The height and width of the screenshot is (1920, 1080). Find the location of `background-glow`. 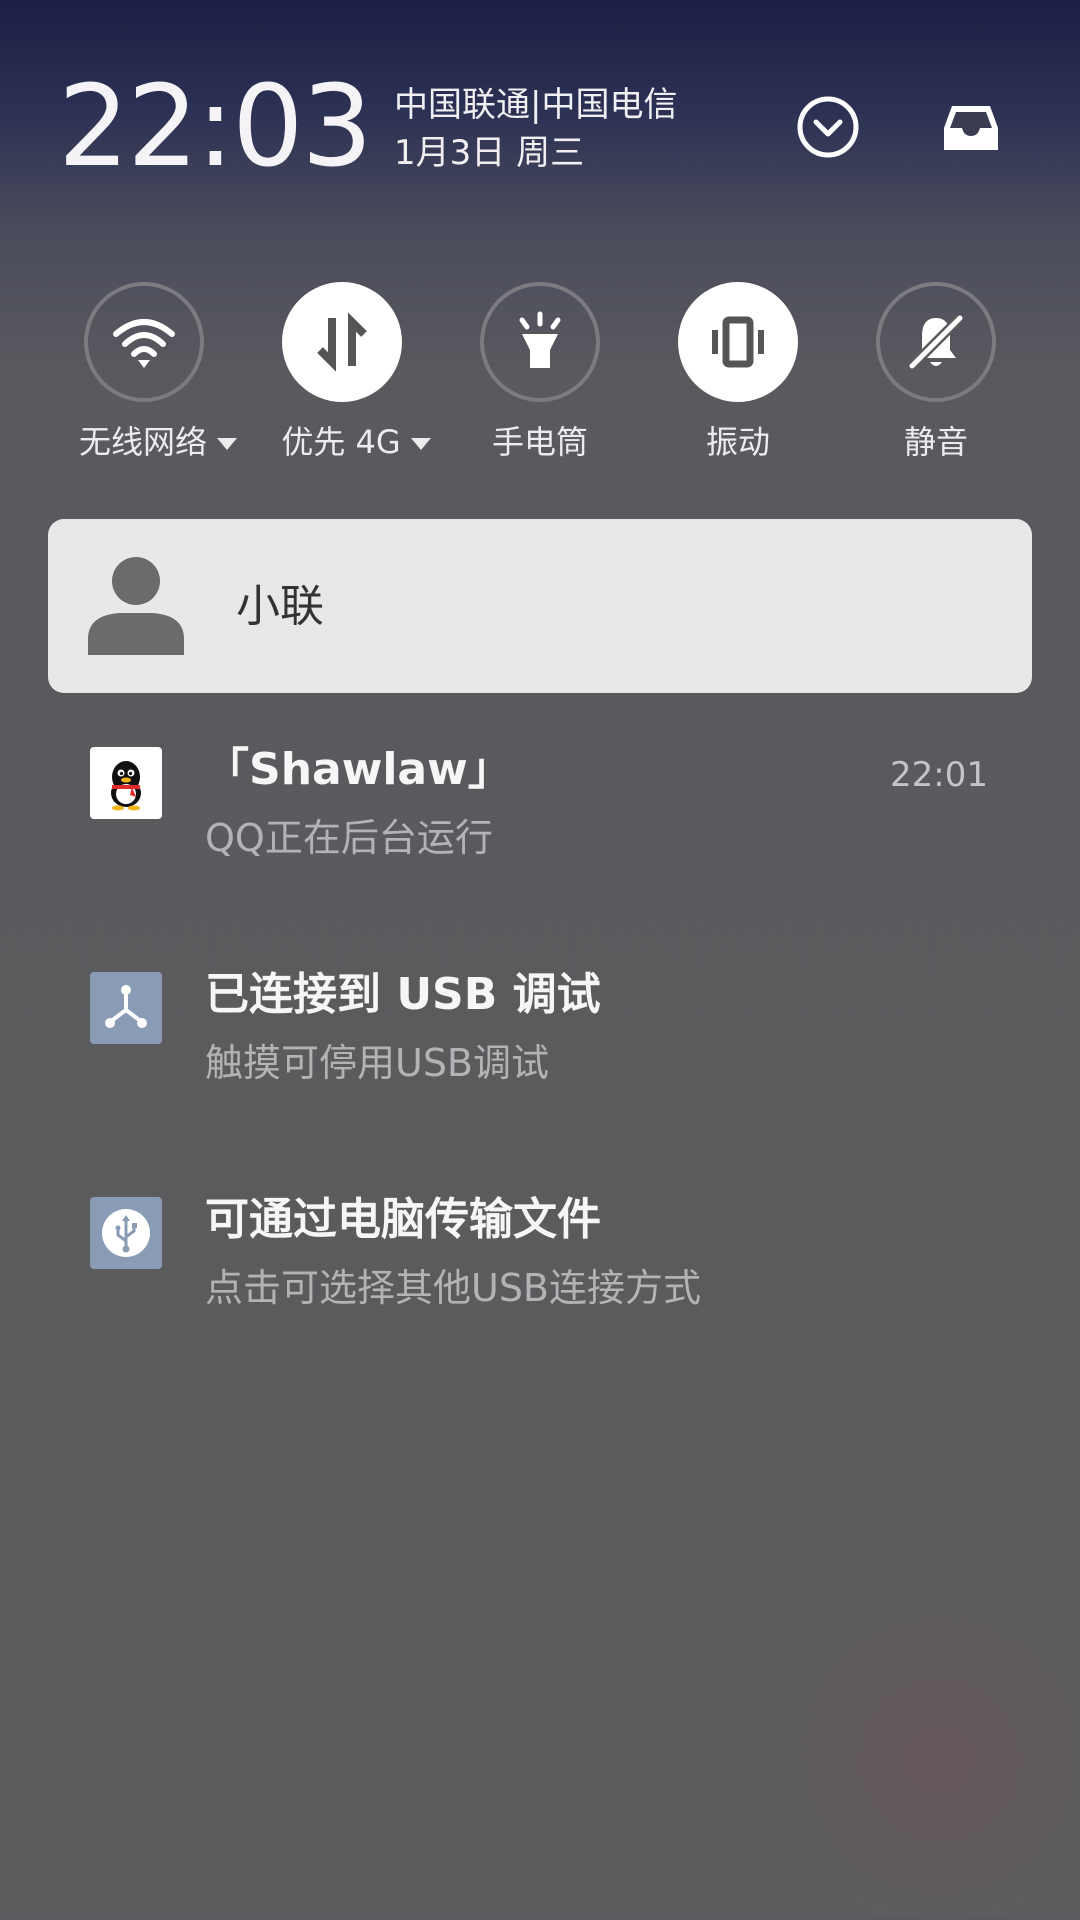

background-glow is located at coordinates (920, 1750).